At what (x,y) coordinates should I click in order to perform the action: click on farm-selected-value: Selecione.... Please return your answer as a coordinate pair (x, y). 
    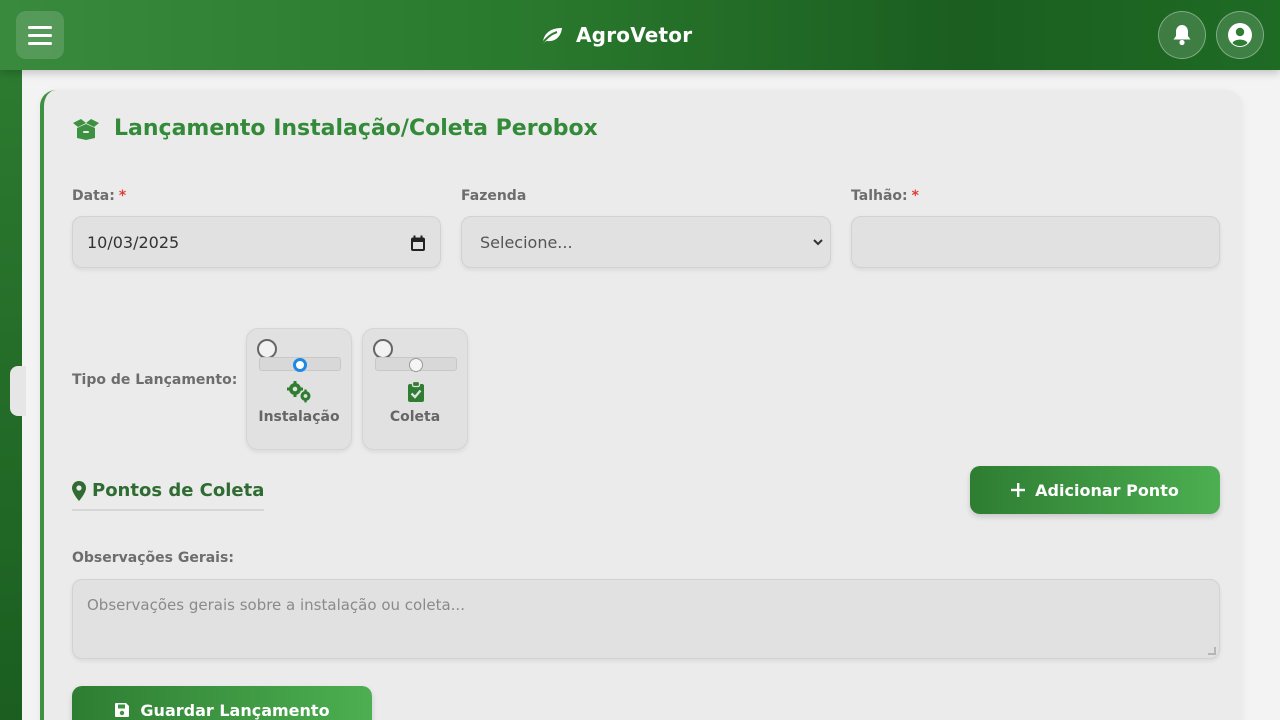
    Looking at the image, I should click on (526, 242).